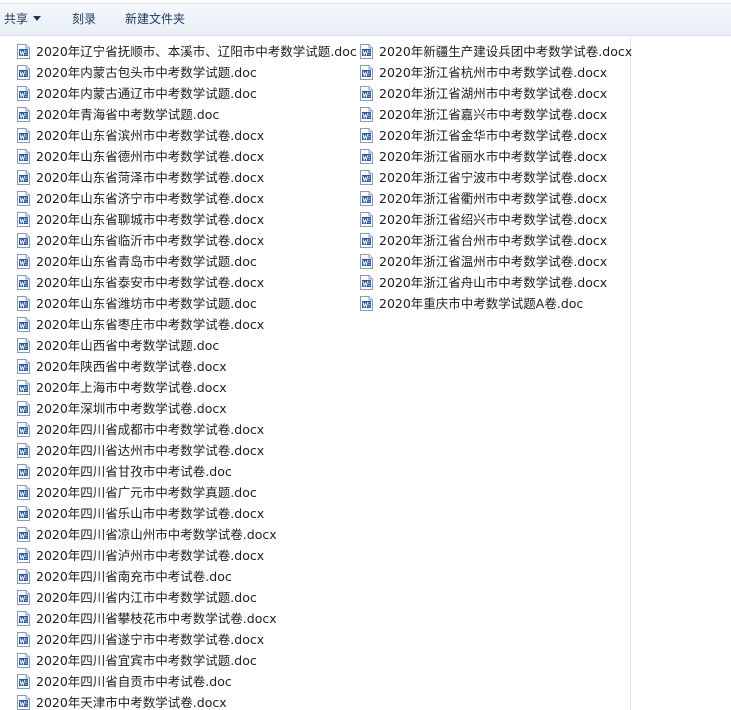 This screenshot has width=731, height=710. What do you see at coordinates (187, 639) in the screenshot?
I see `file-item: 2020年四川省遂宁市中考数学试卷.docx` at bounding box center [187, 639].